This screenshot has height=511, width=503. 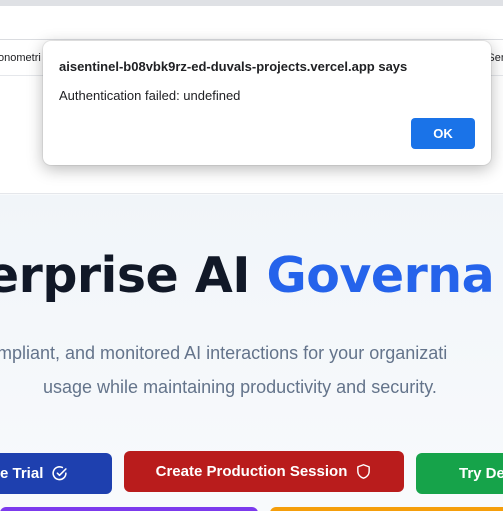 I want to click on start-trial-button: e Trial, so click(x=56, y=473).